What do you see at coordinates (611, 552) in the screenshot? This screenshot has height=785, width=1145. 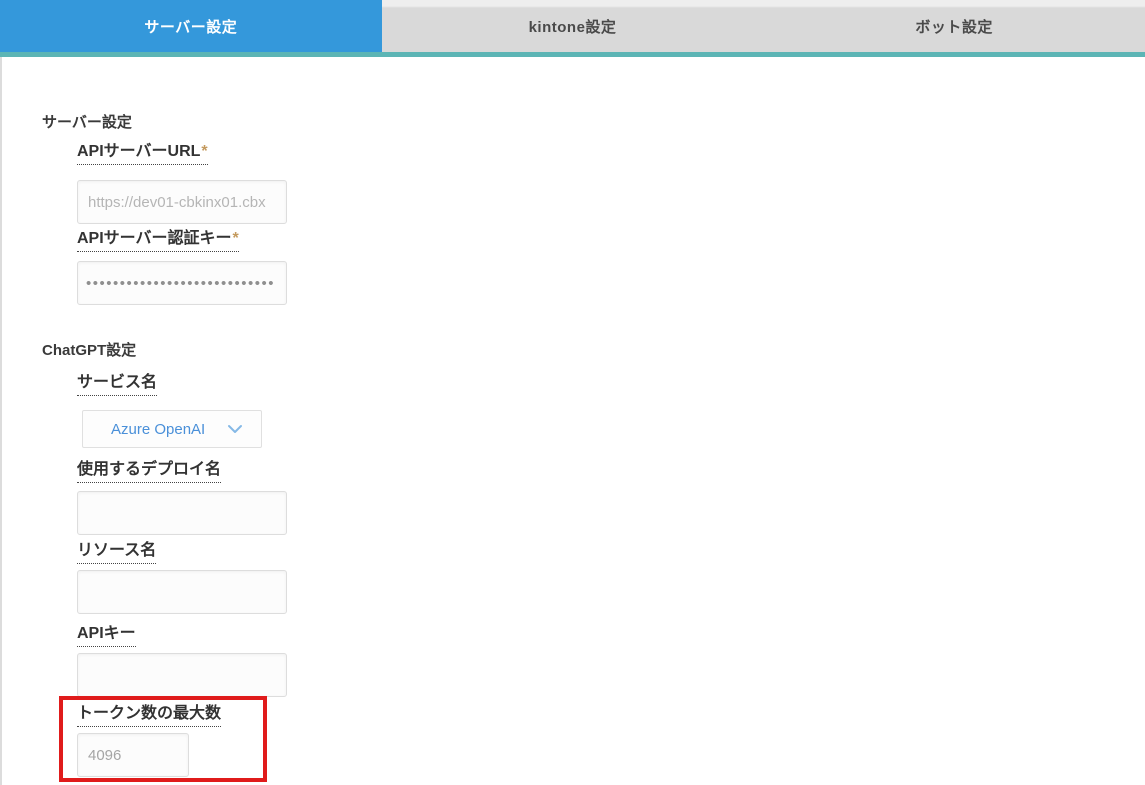 I see `resource-name-label-row: リソース名` at bounding box center [611, 552].